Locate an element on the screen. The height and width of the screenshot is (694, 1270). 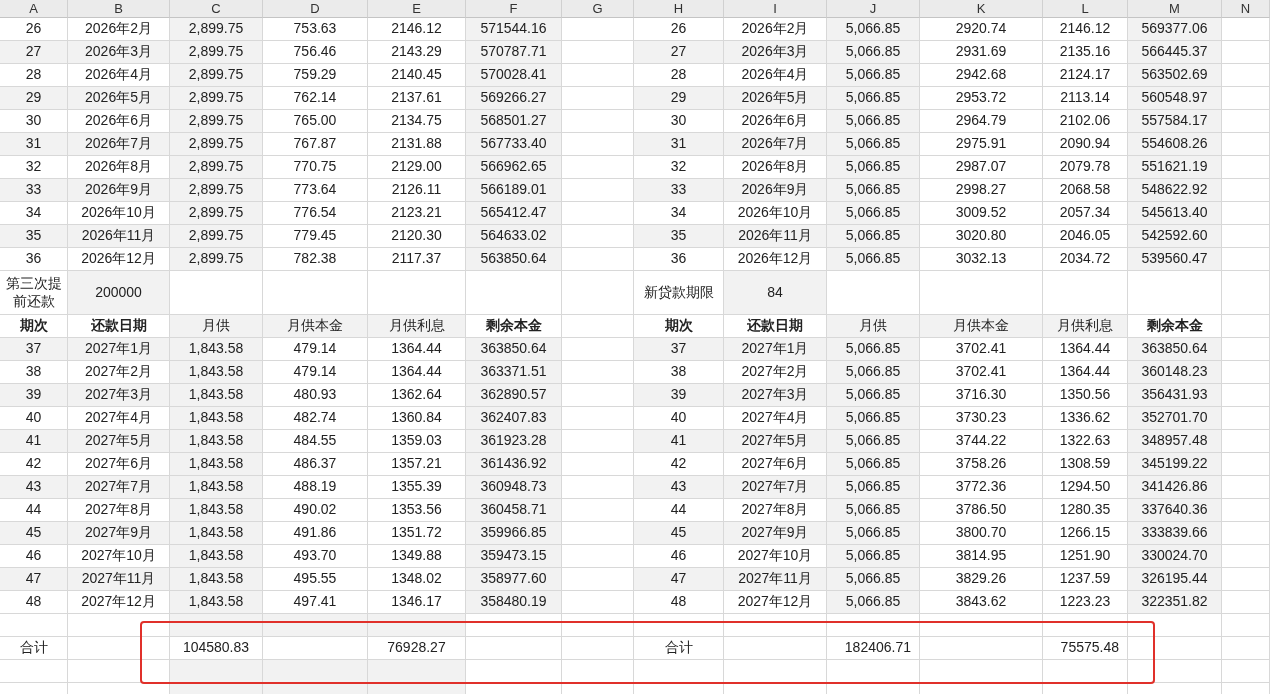
table-cell: 3020.80 is located at coordinates (981, 236).